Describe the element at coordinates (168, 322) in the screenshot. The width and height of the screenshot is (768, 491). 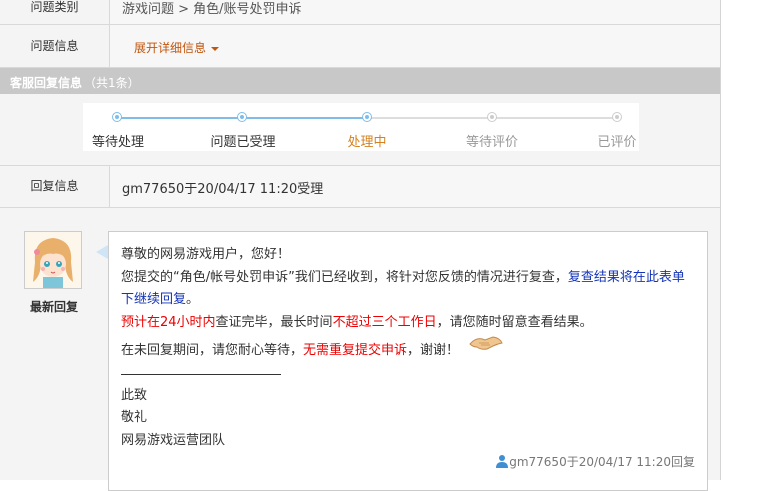
I see `highlight-red-text-1: 预计在24小时内` at that location.